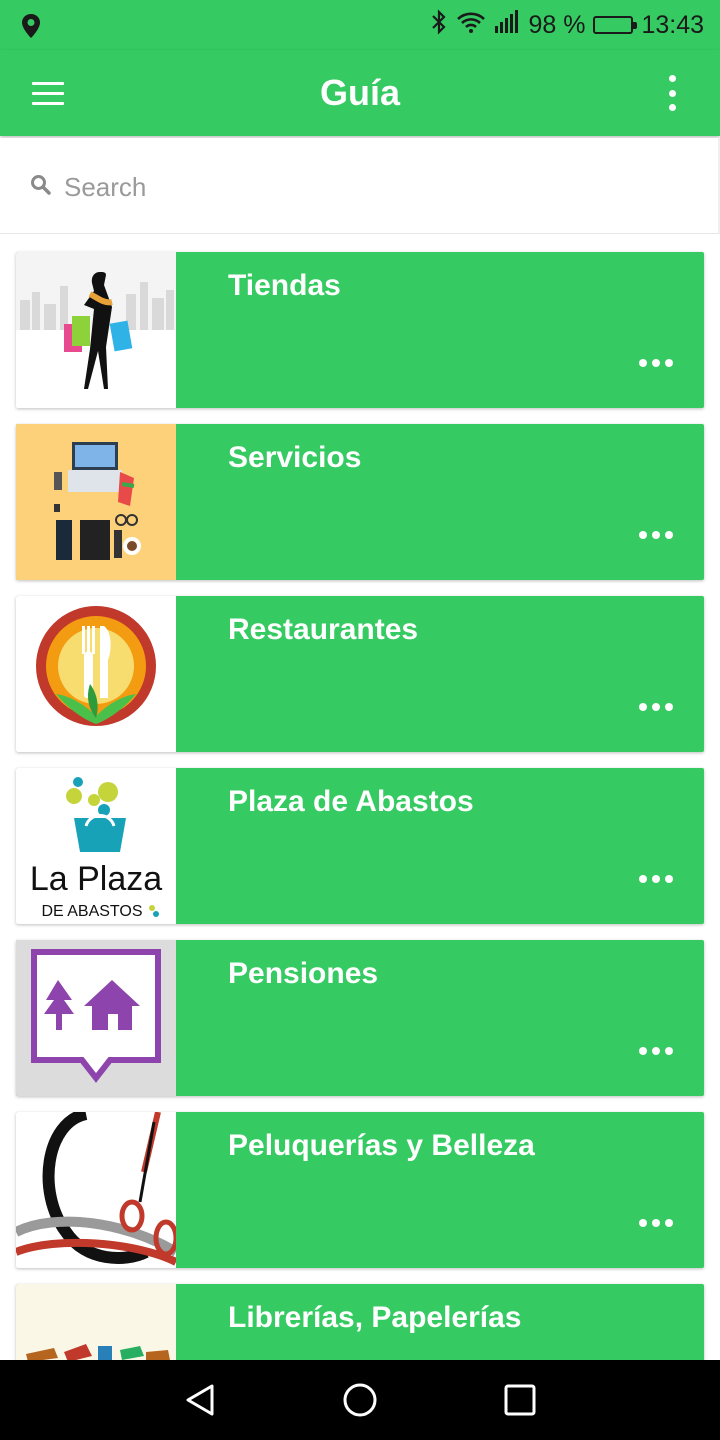 This screenshot has height=1440, width=720. I want to click on scissors-image, so click(96, 1190).